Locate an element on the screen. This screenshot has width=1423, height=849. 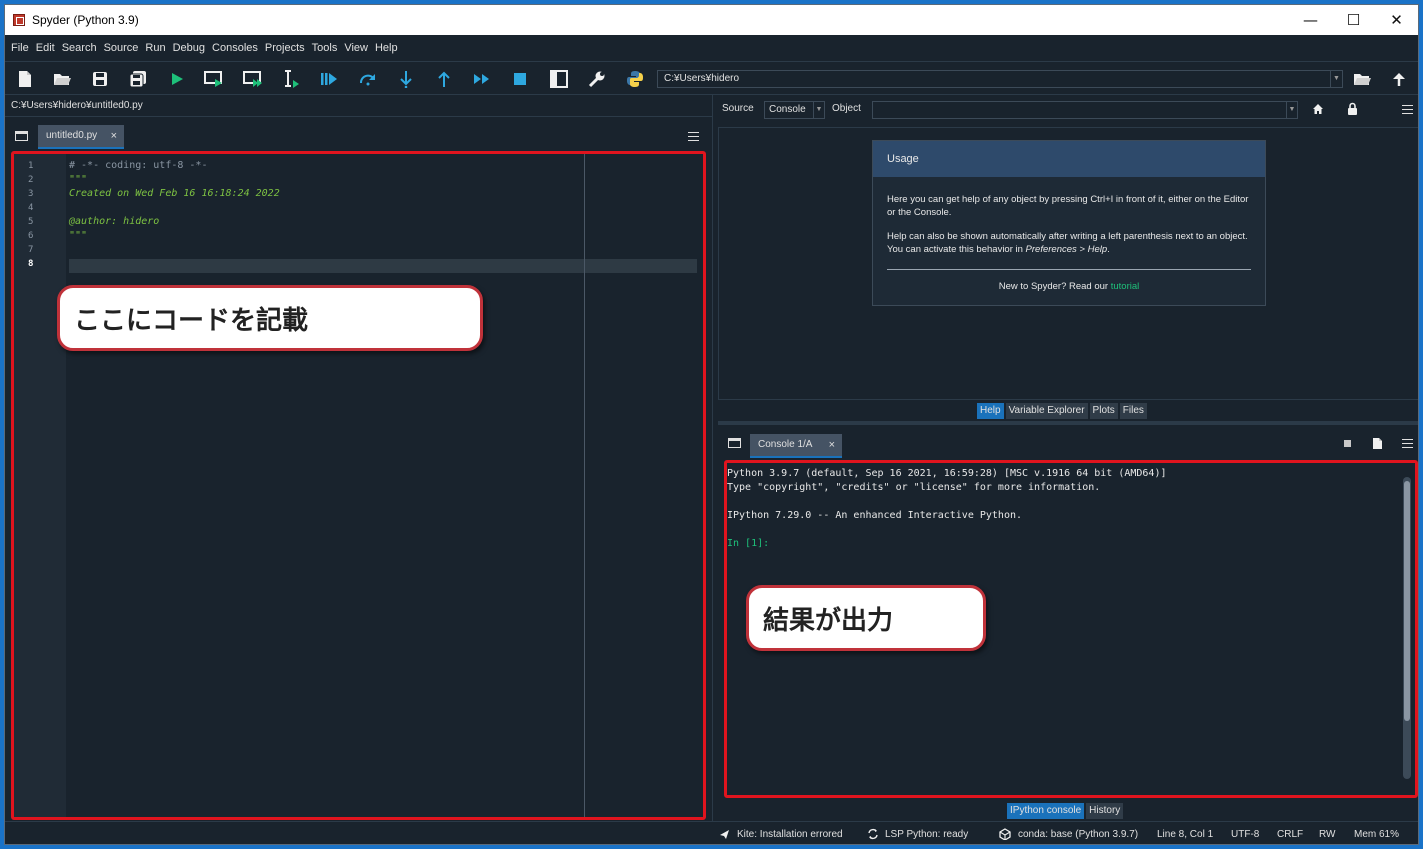
run-icon is located at coordinates (177, 79).